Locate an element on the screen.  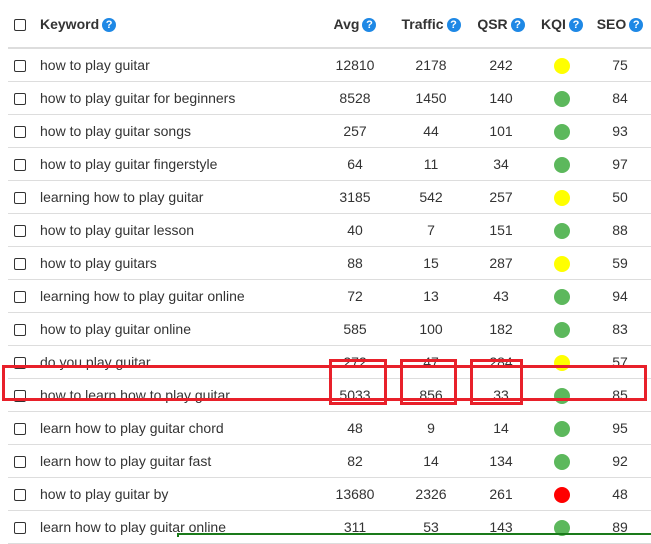
keyword-cell: how to play guitars is located at coordinates (173, 263).